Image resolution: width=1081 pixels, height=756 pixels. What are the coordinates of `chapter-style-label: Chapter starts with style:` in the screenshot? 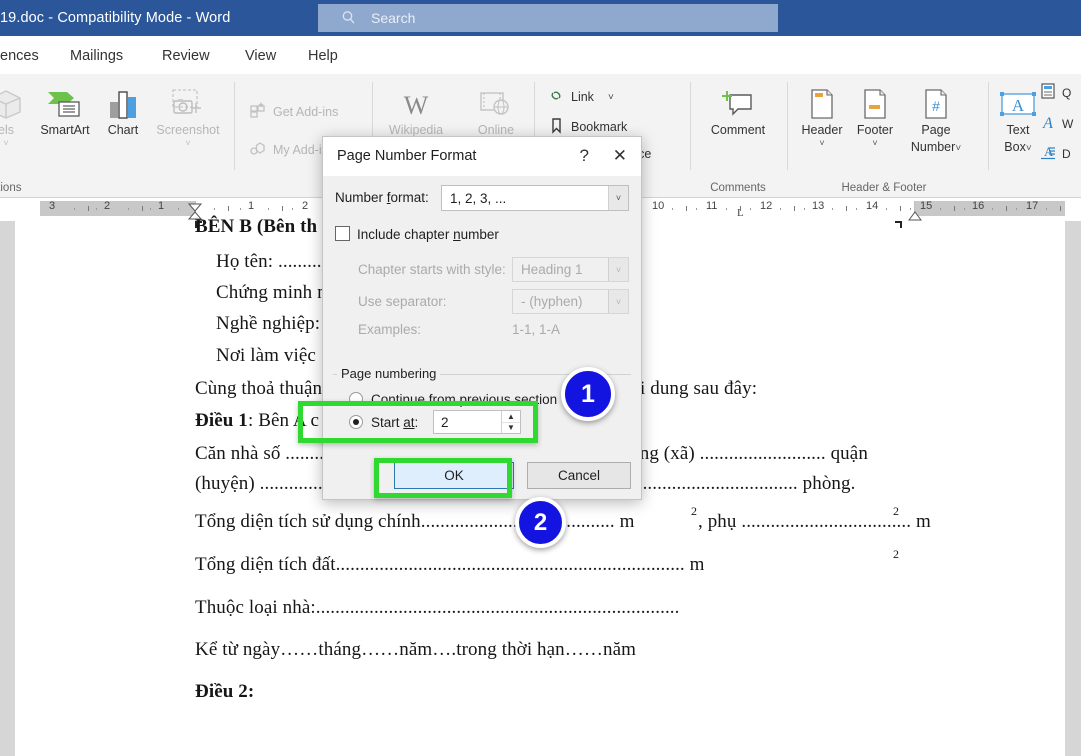 It's located at (432, 269).